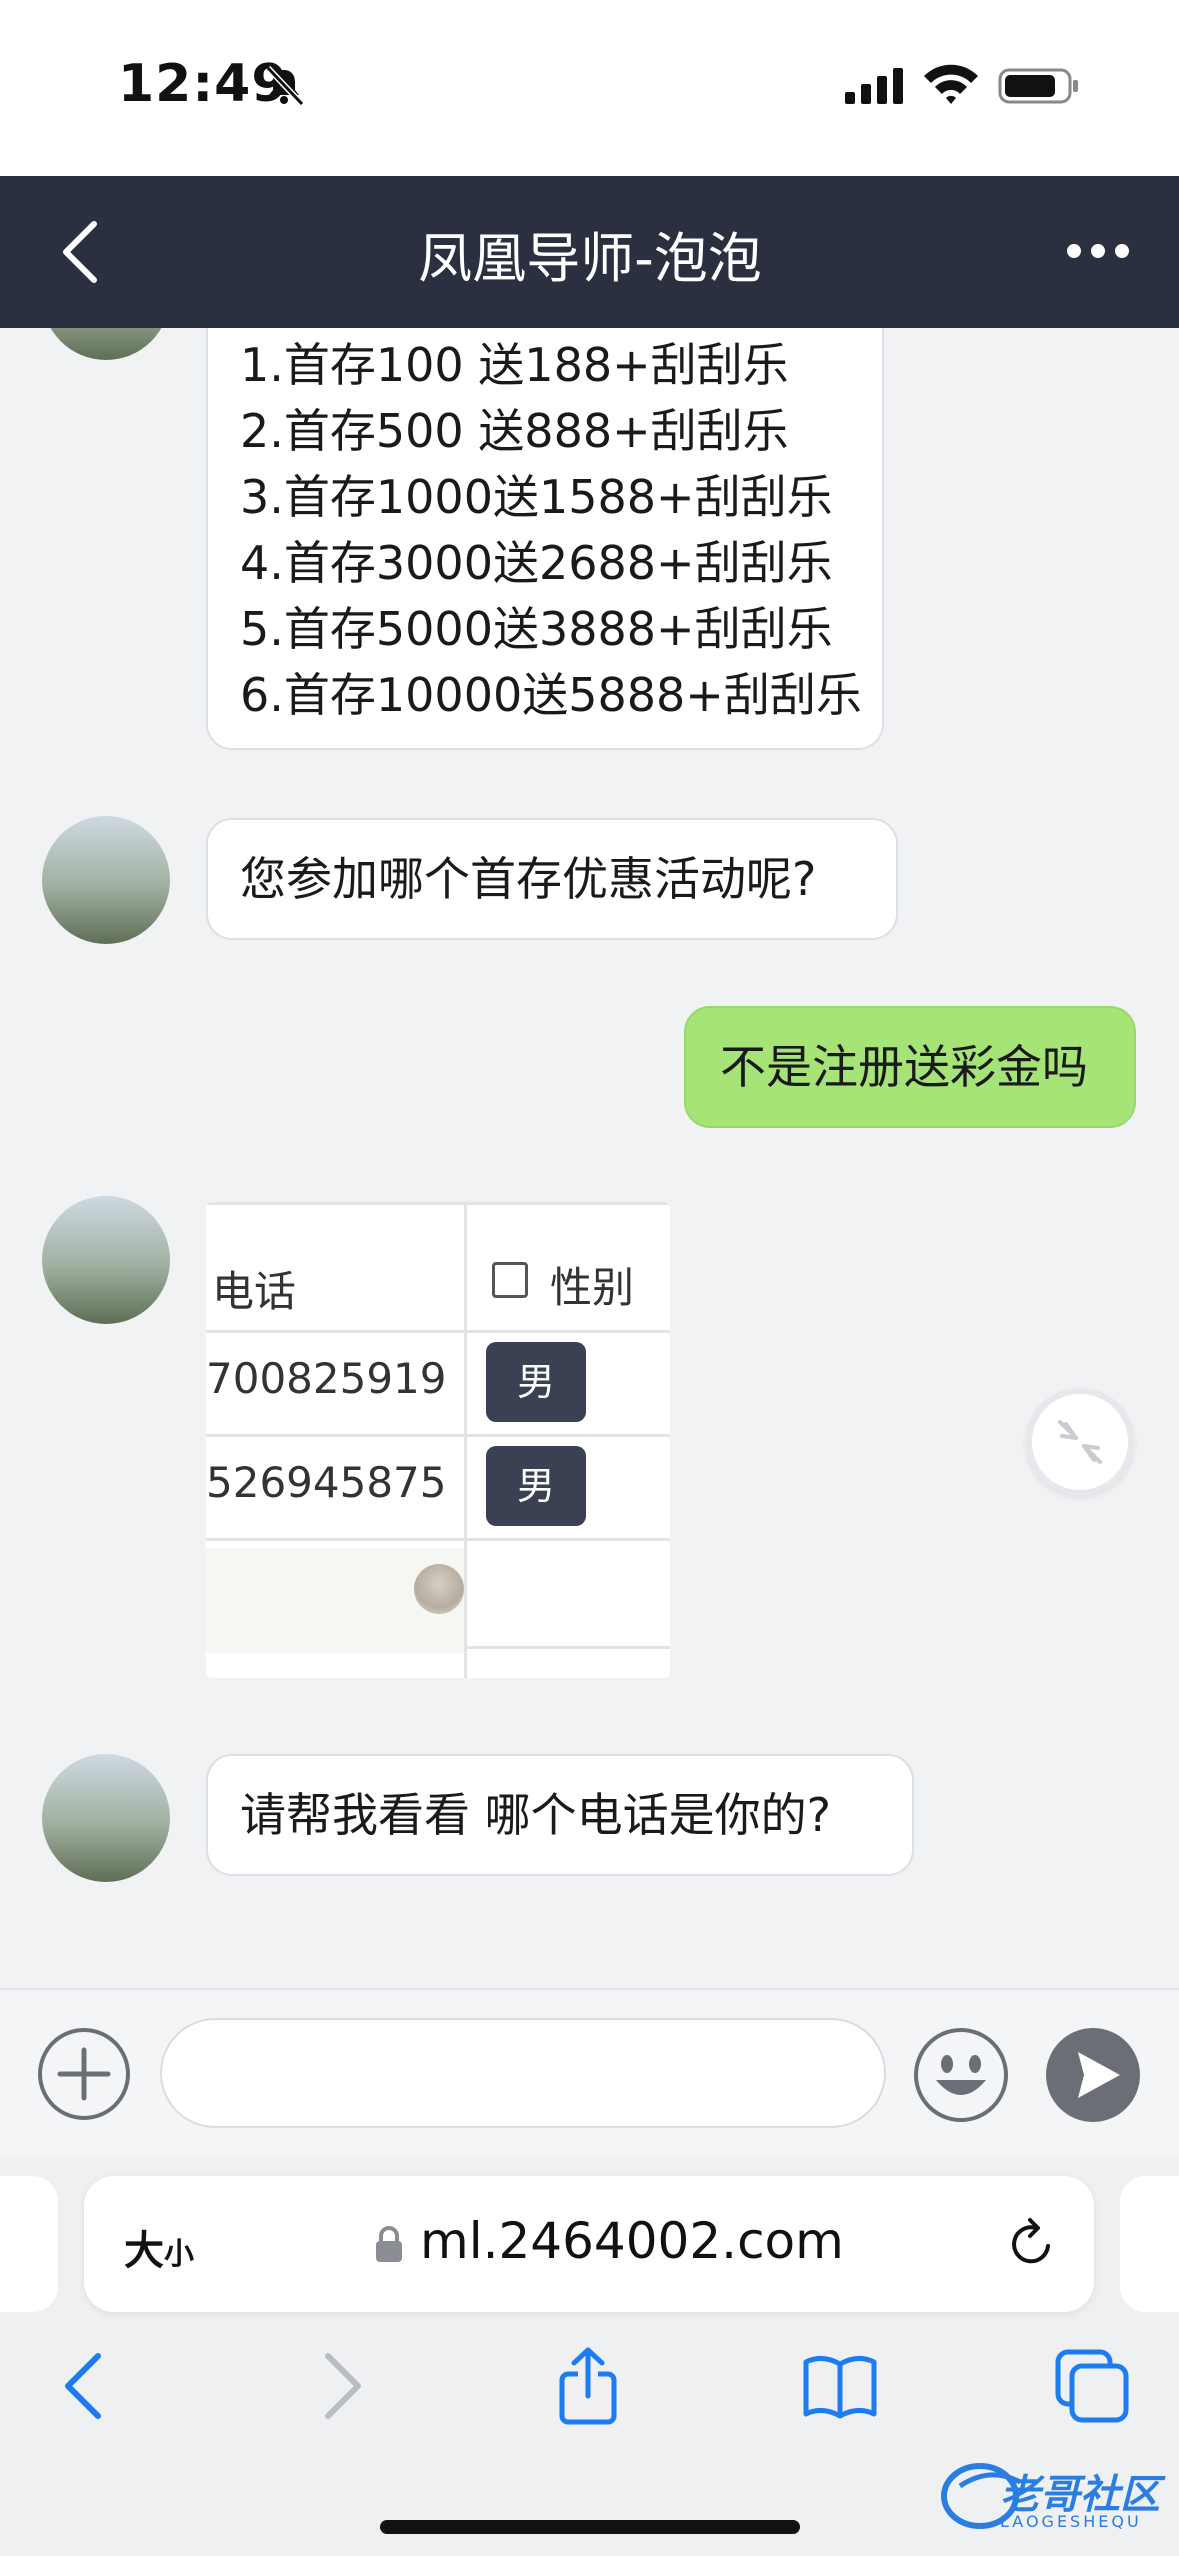 The image size is (1179, 2556). I want to click on back-chevron-icon, so click(80, 252).